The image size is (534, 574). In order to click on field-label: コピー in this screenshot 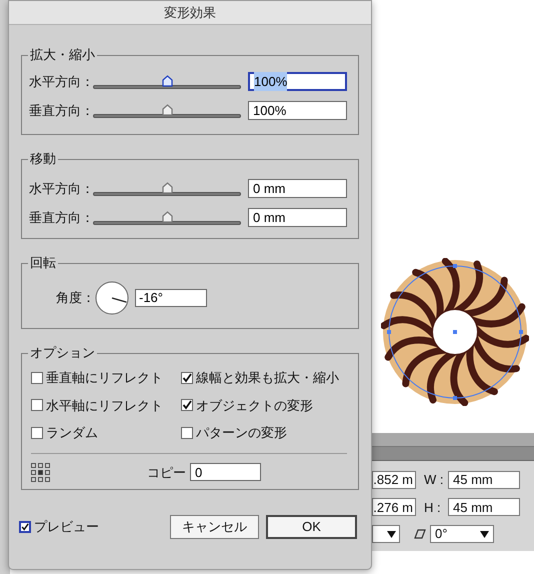, I will do `click(166, 473)`.